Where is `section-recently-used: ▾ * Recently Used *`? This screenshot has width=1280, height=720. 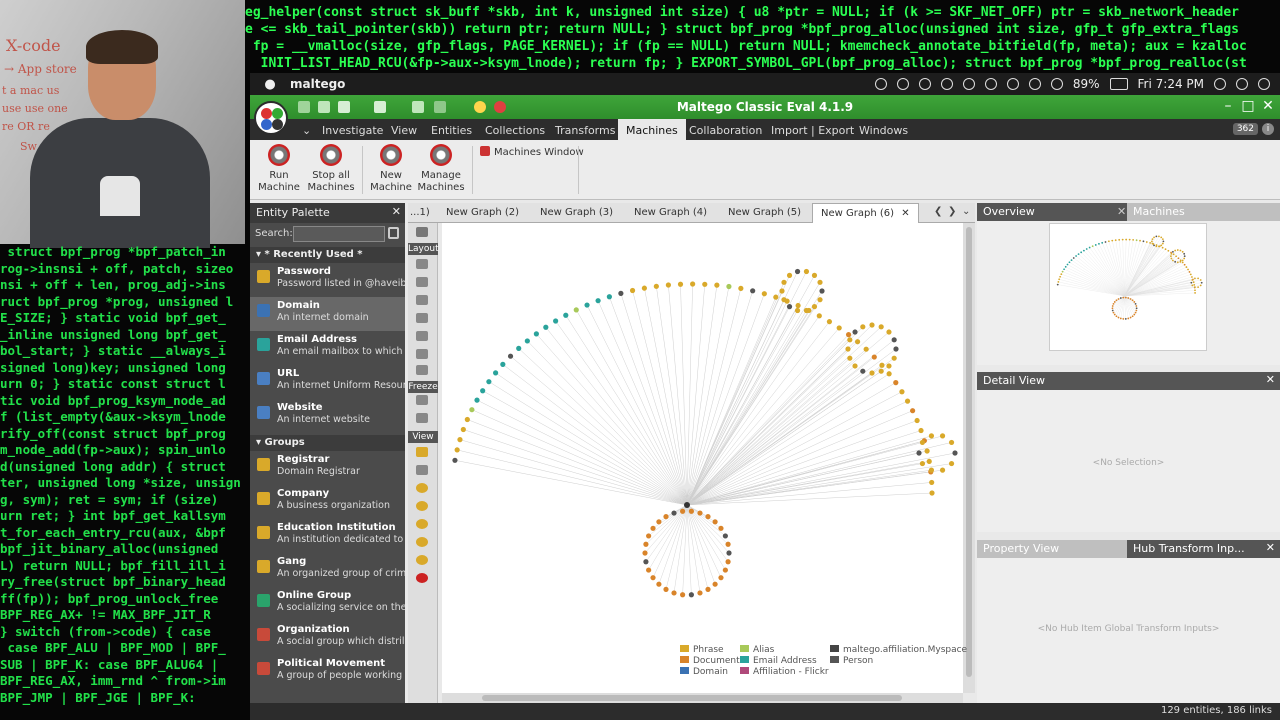
section-recently-used: ▾ * Recently Used * is located at coordinates (327, 255).